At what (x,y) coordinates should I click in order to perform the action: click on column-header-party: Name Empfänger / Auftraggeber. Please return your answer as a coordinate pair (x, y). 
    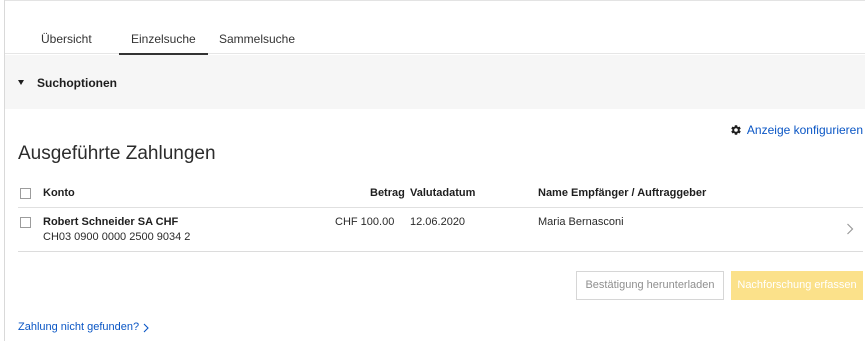
    Looking at the image, I should click on (622, 193).